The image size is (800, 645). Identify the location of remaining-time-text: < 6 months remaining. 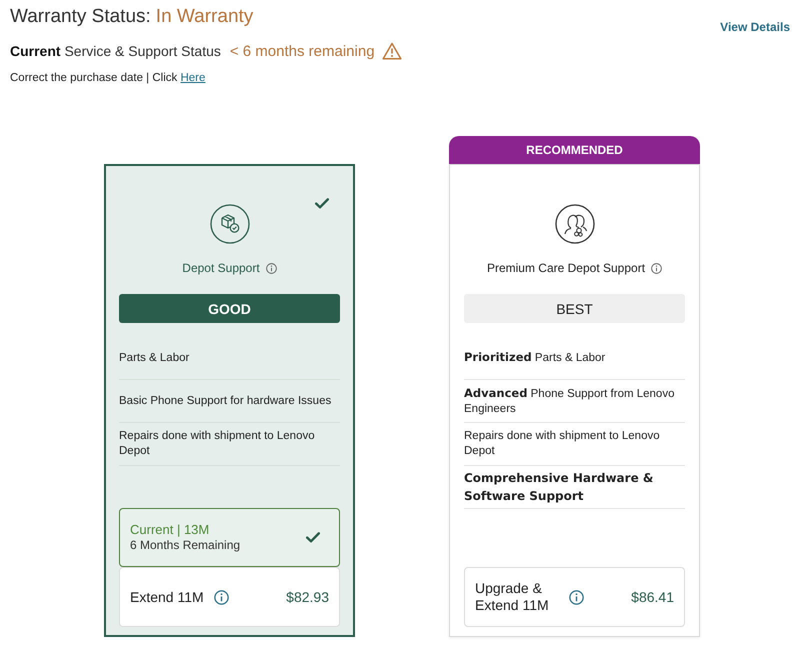
(302, 51).